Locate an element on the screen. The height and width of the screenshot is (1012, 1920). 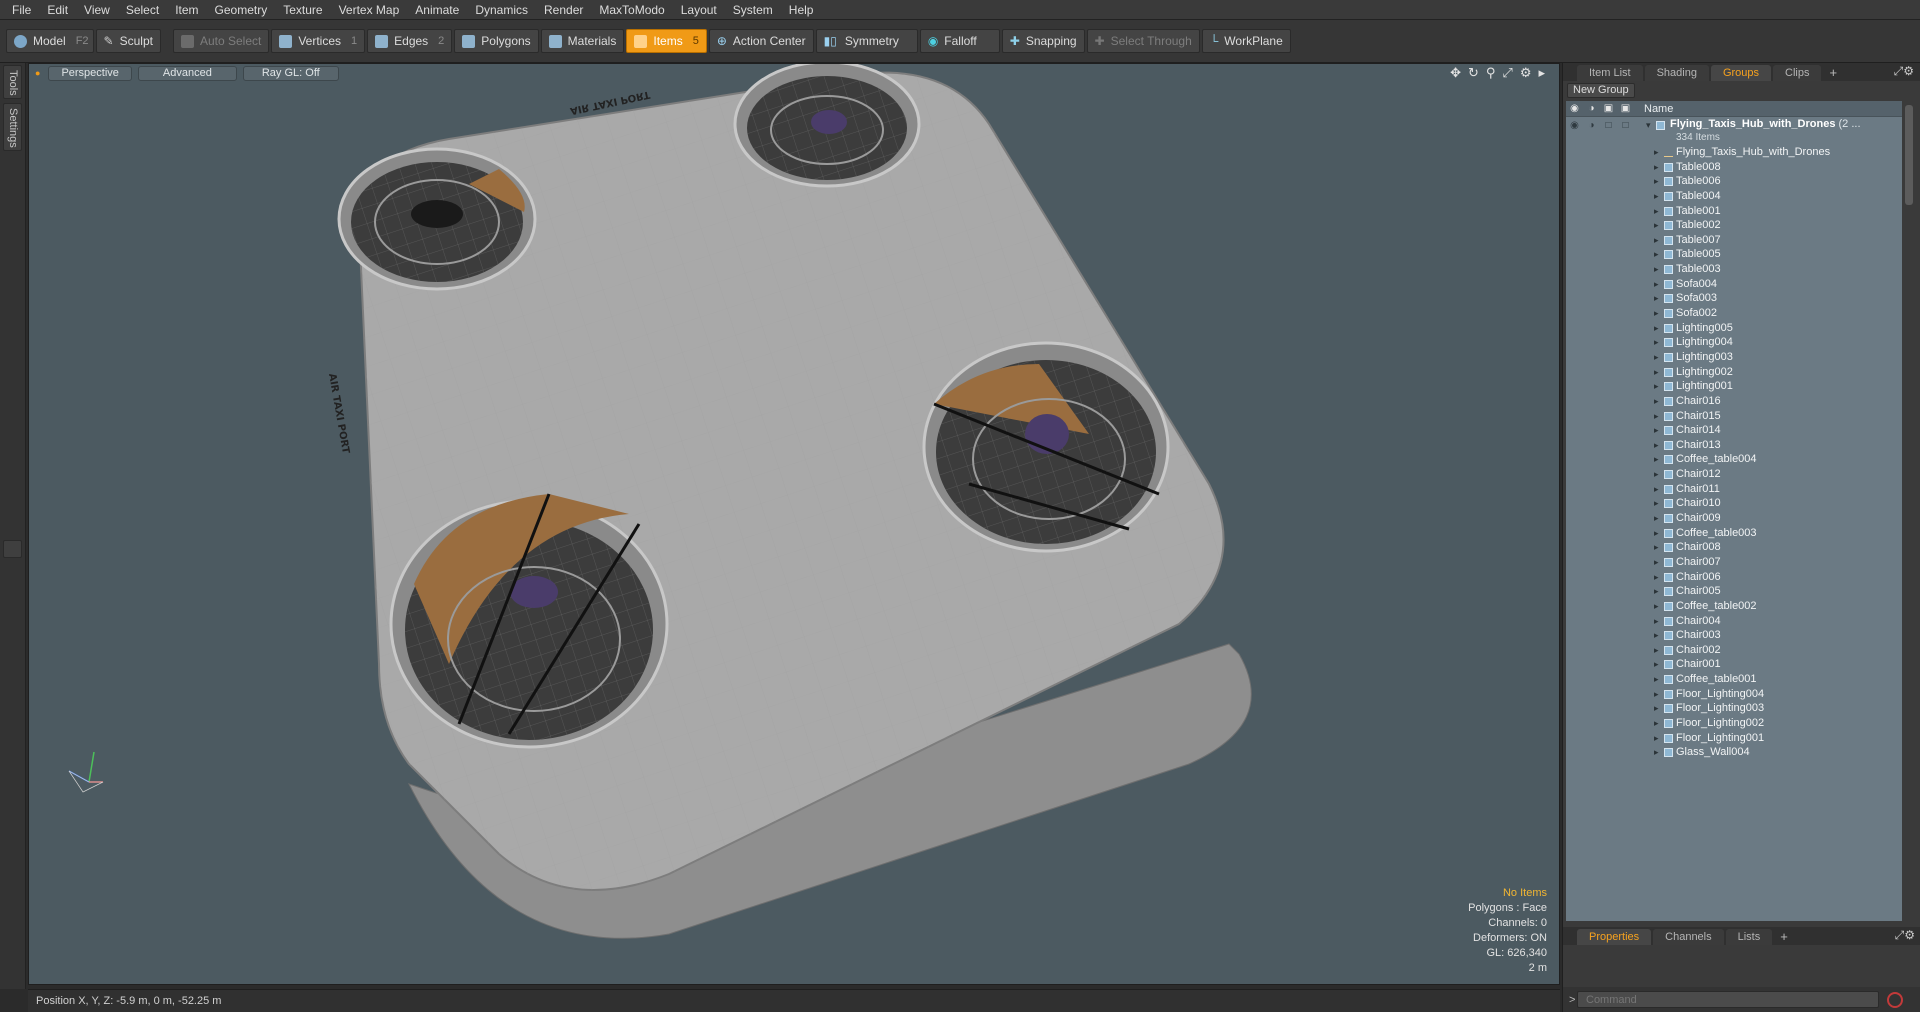
collapse-handle is located at coordinates (12, 549).